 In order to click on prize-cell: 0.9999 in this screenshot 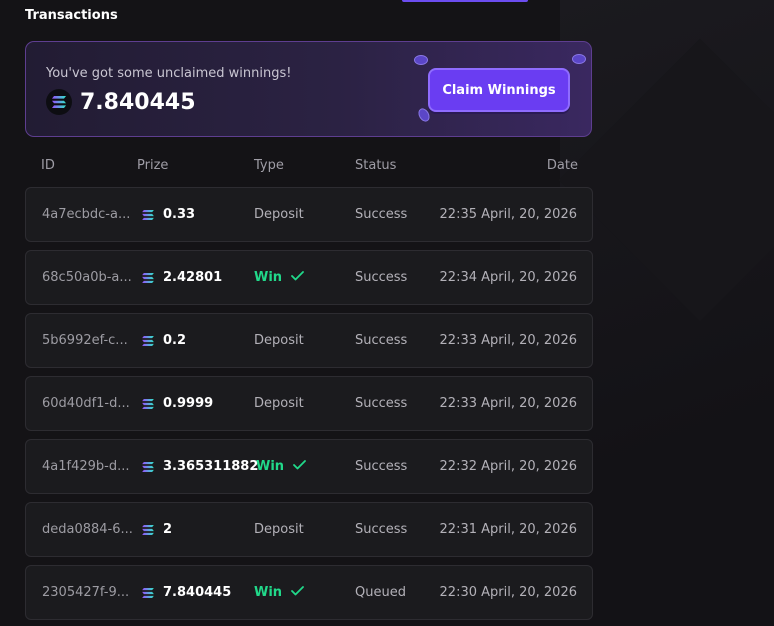, I will do `click(177, 403)`.